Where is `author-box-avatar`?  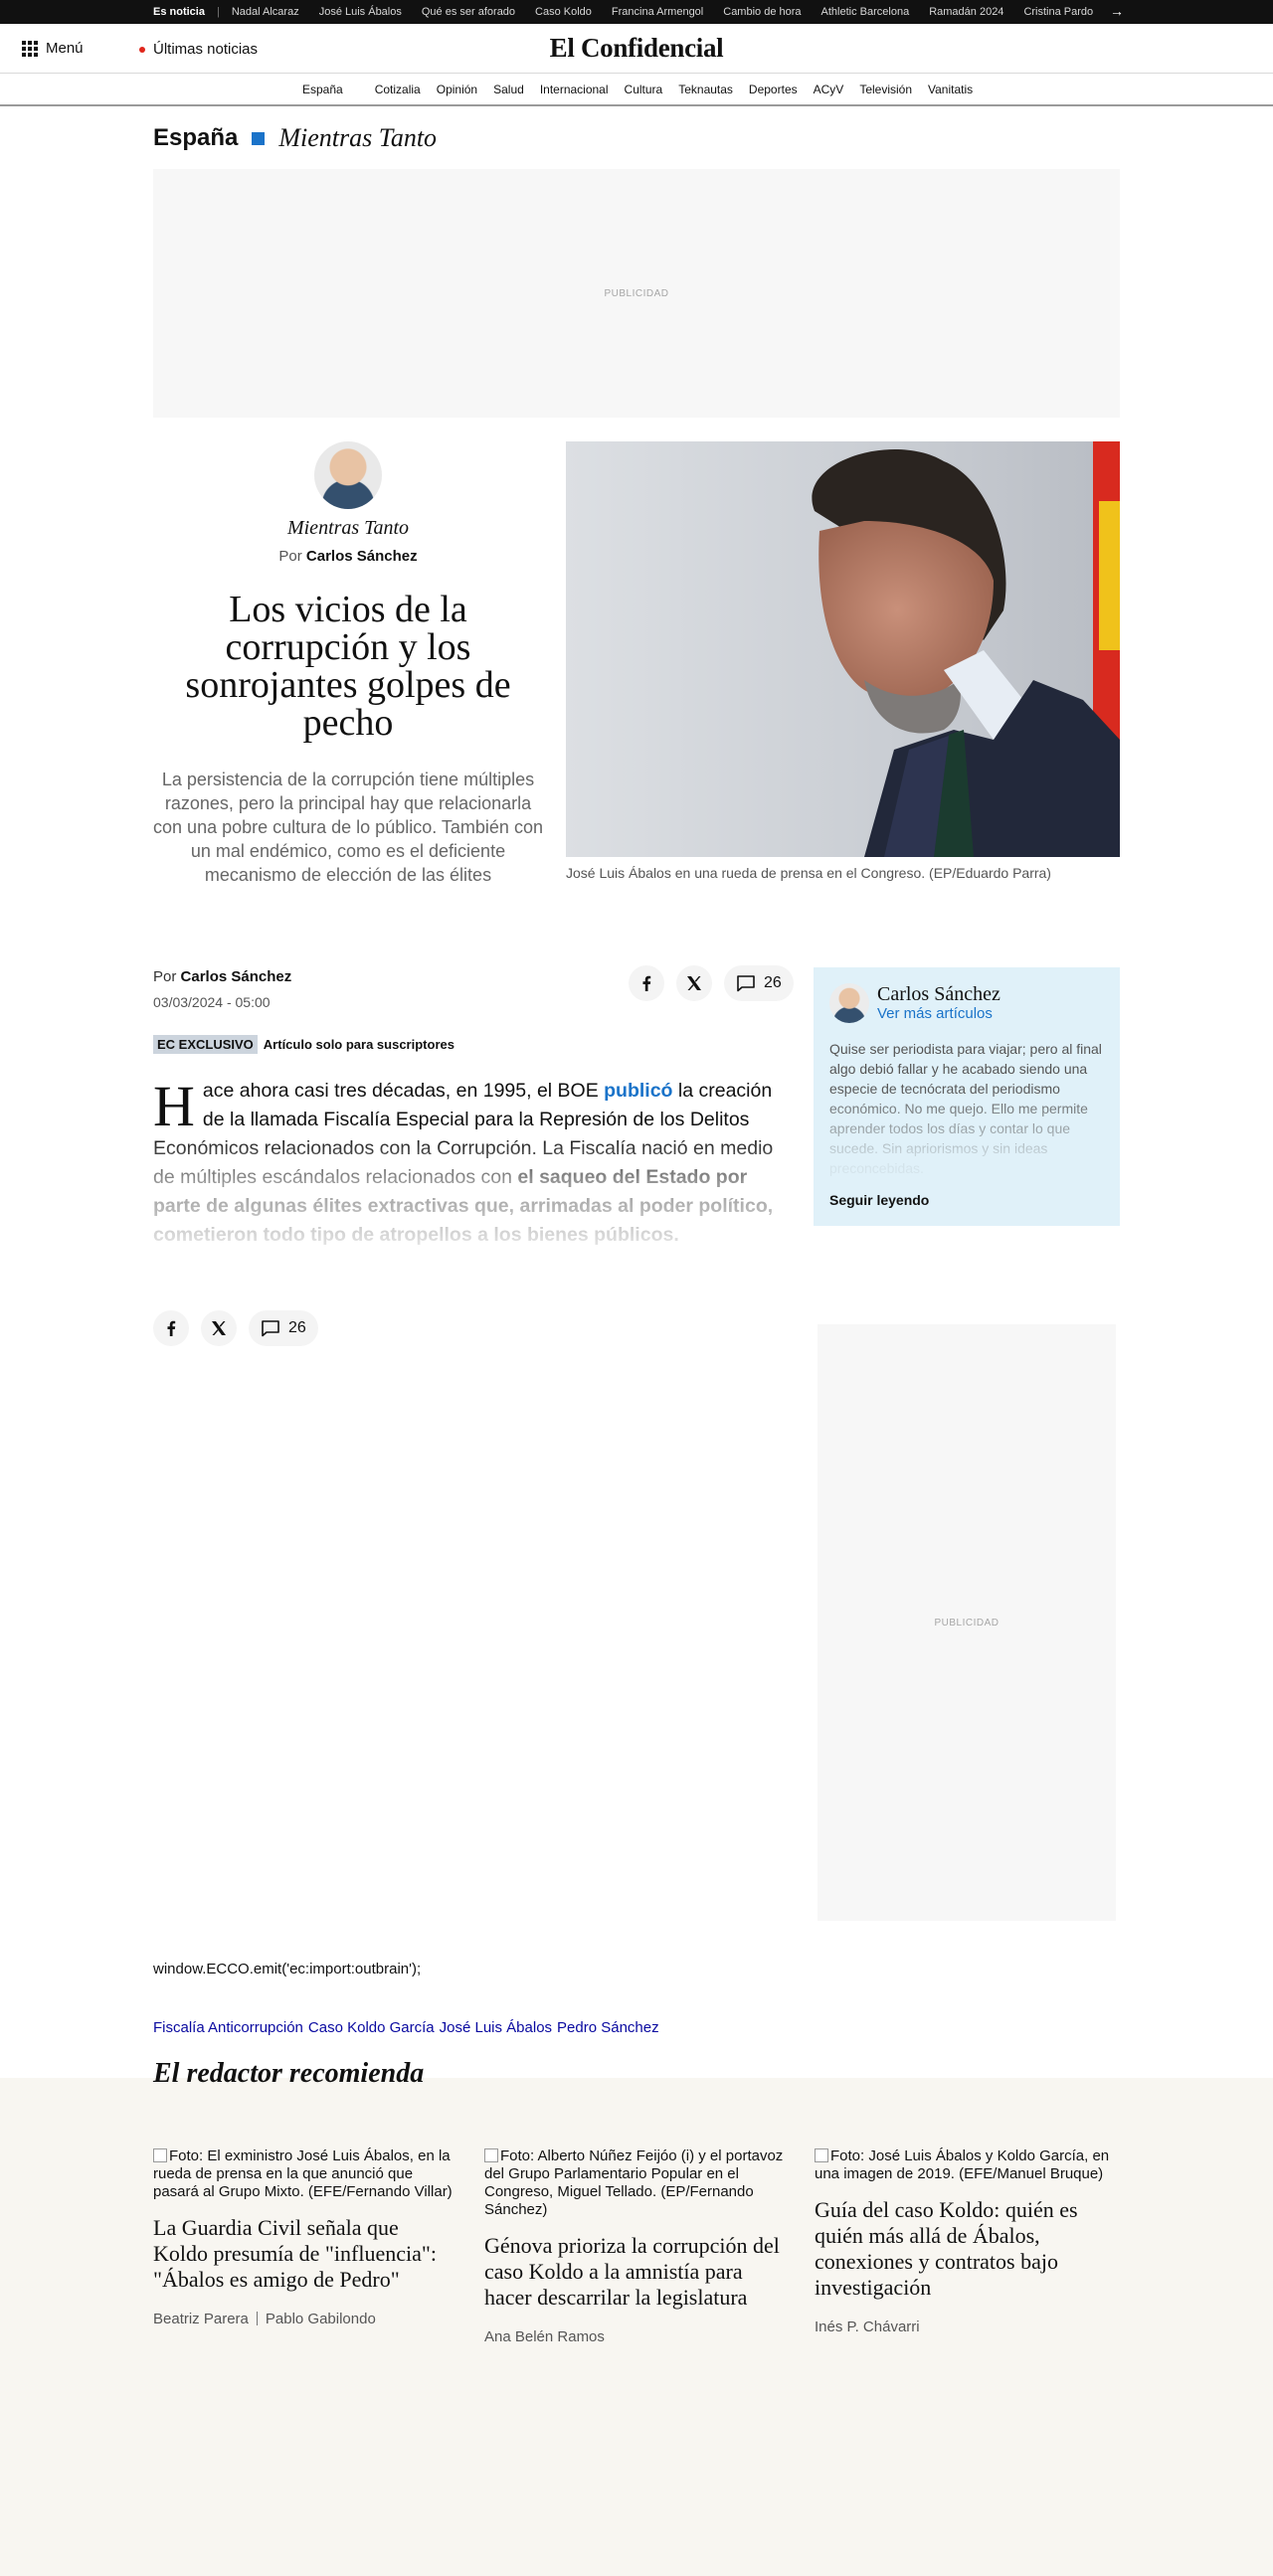 author-box-avatar is located at coordinates (849, 1003).